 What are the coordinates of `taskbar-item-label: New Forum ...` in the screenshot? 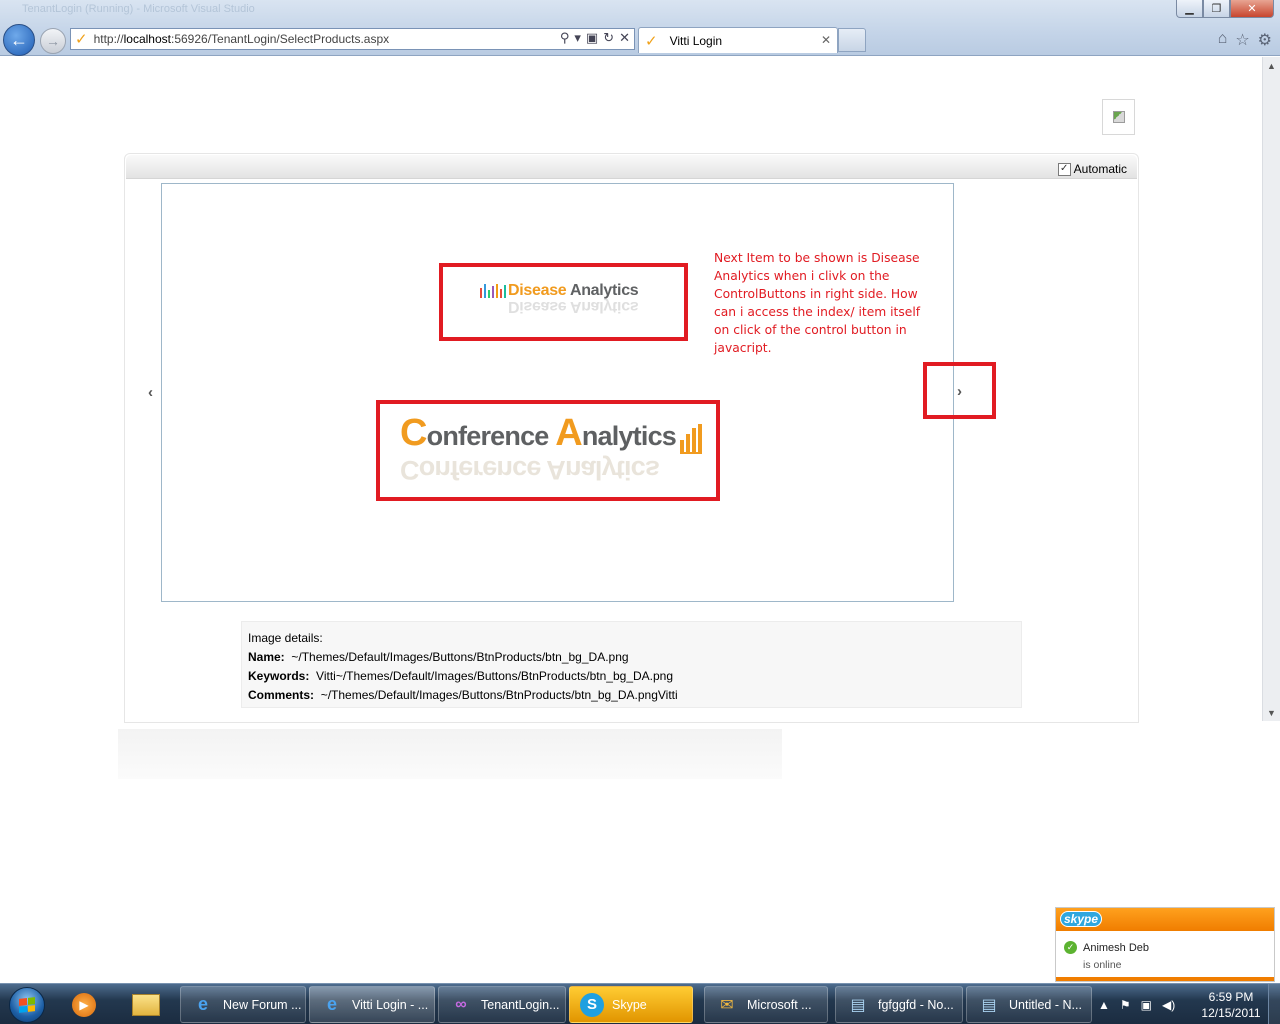 It's located at (262, 1004).